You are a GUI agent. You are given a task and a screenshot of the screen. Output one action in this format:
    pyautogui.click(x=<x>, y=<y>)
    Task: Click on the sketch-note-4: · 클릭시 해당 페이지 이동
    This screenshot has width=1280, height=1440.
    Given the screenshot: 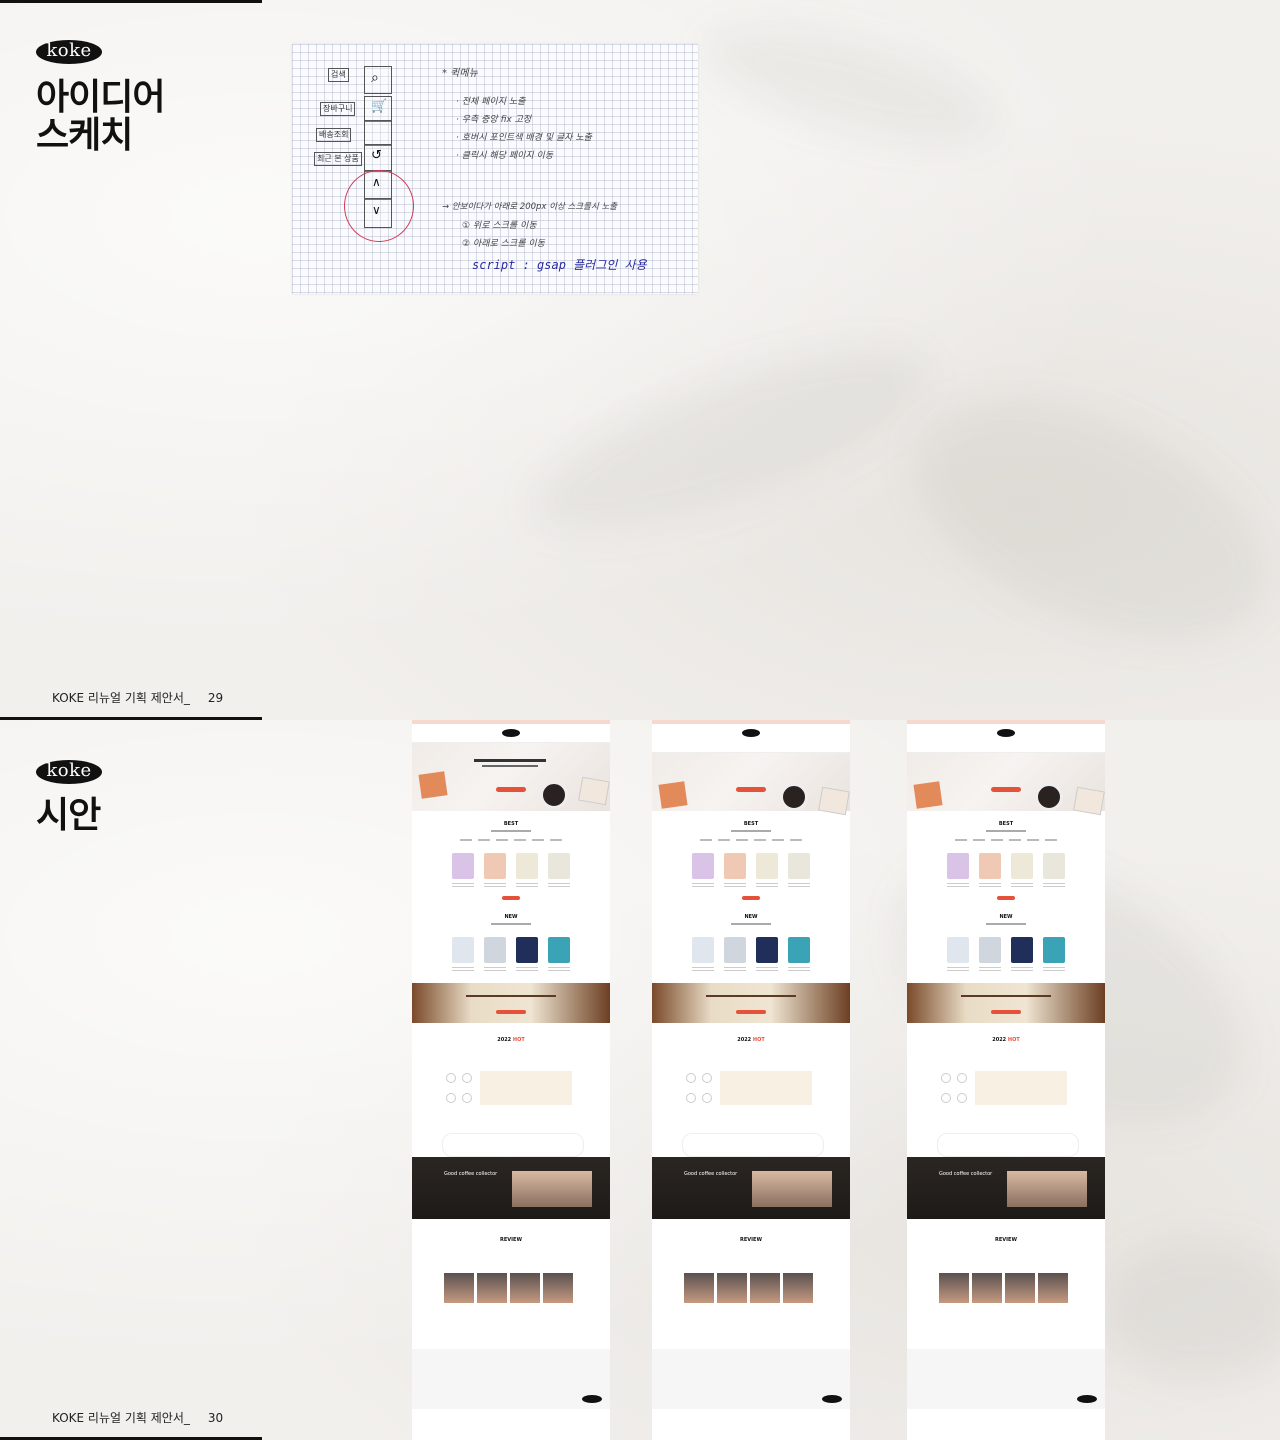 What is the action you would take?
    pyautogui.click(x=505, y=156)
    